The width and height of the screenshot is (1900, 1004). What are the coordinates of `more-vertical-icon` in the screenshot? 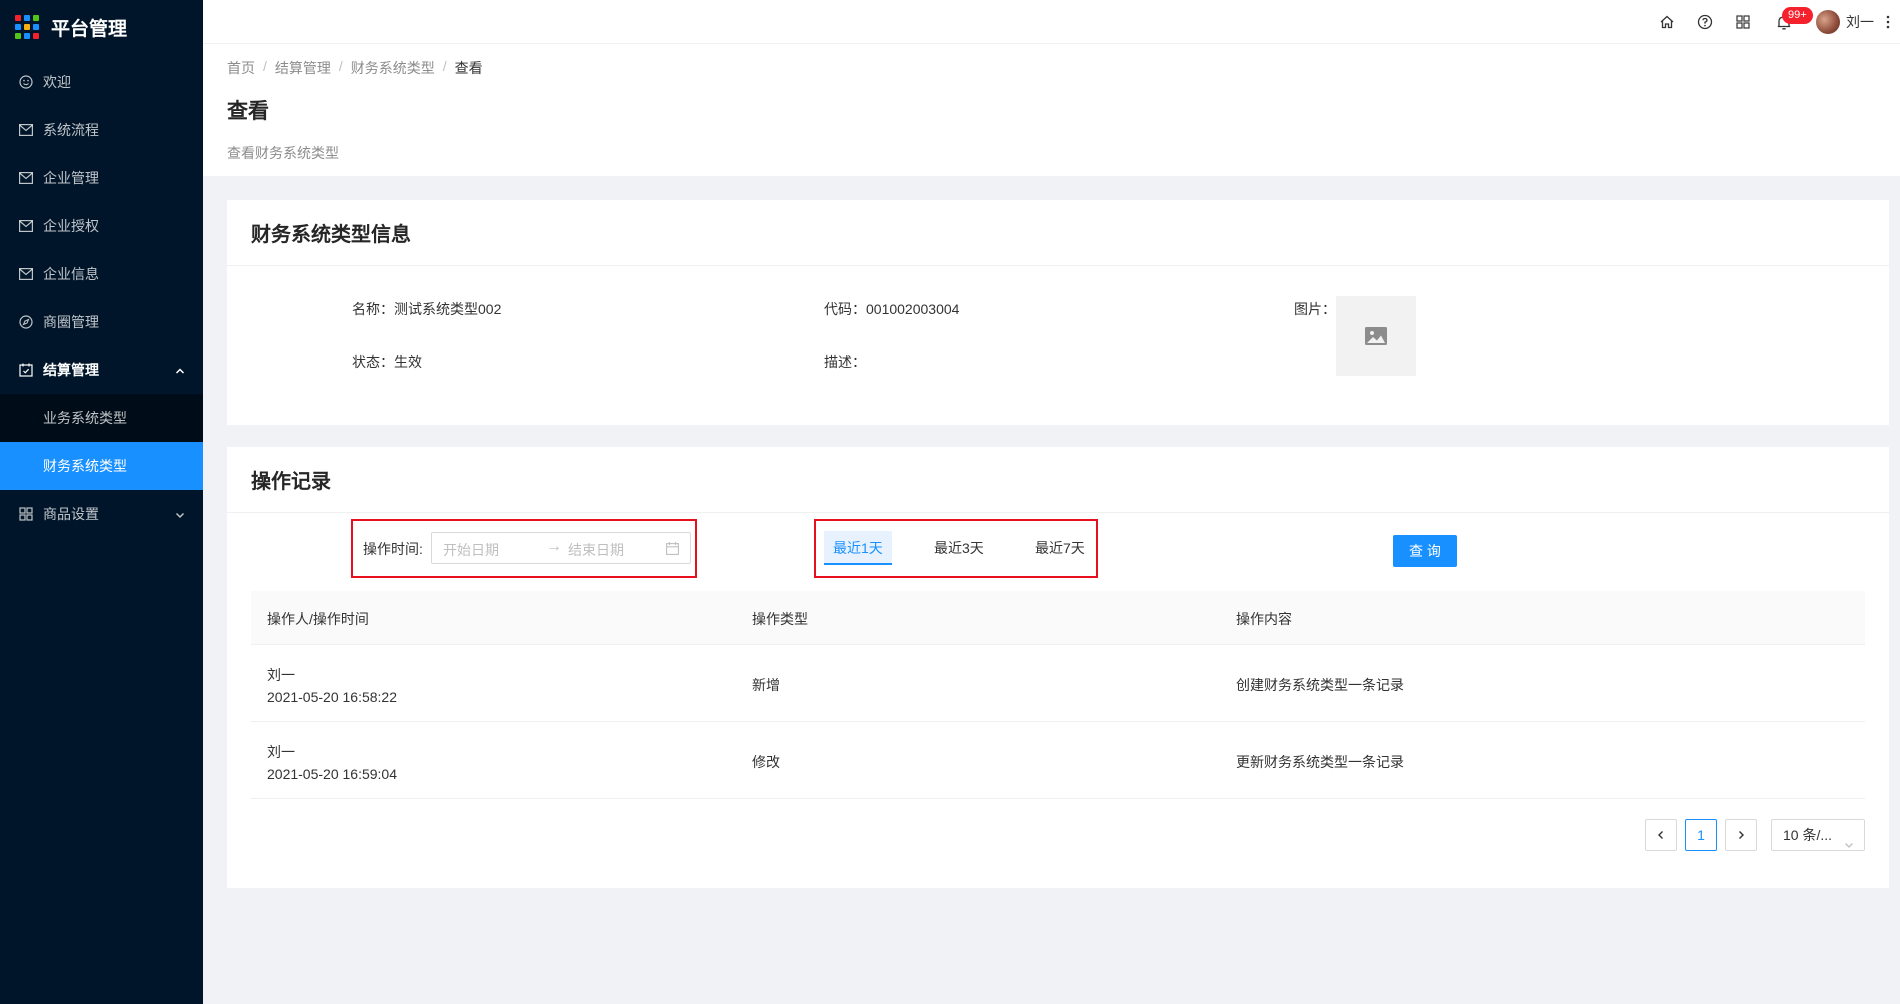 It's located at (1888, 22).